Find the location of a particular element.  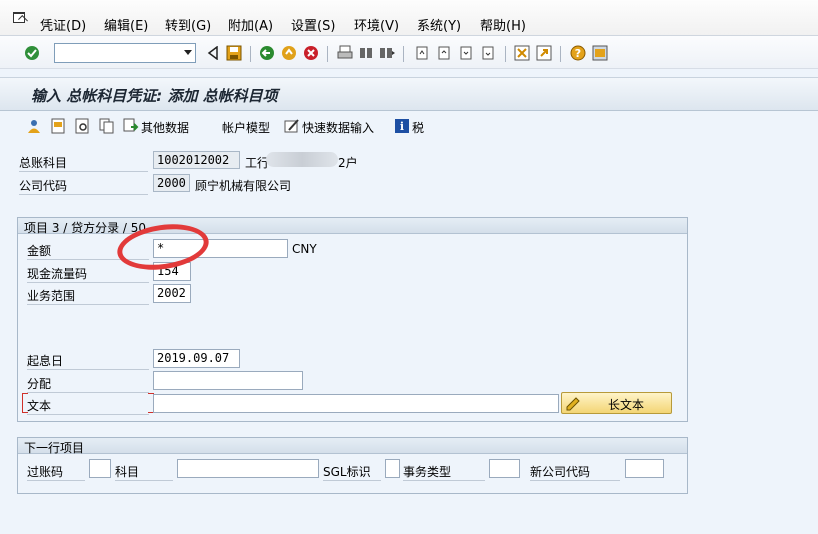

redacted-bank-name is located at coordinates (302, 159).